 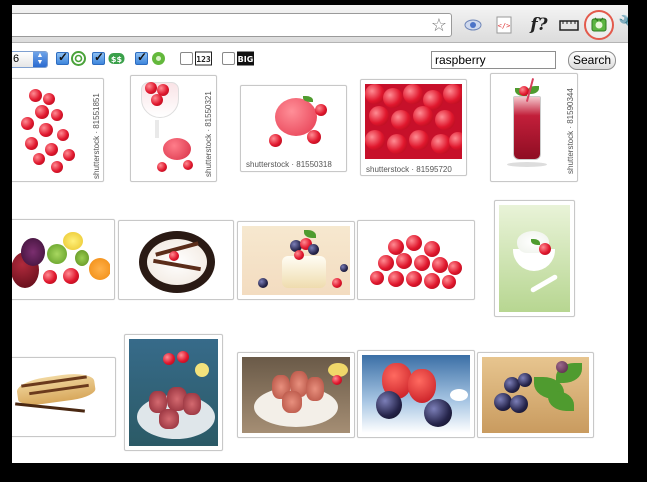 I want to click on thumbnail-fruit-assortment, so click(x=63, y=259).